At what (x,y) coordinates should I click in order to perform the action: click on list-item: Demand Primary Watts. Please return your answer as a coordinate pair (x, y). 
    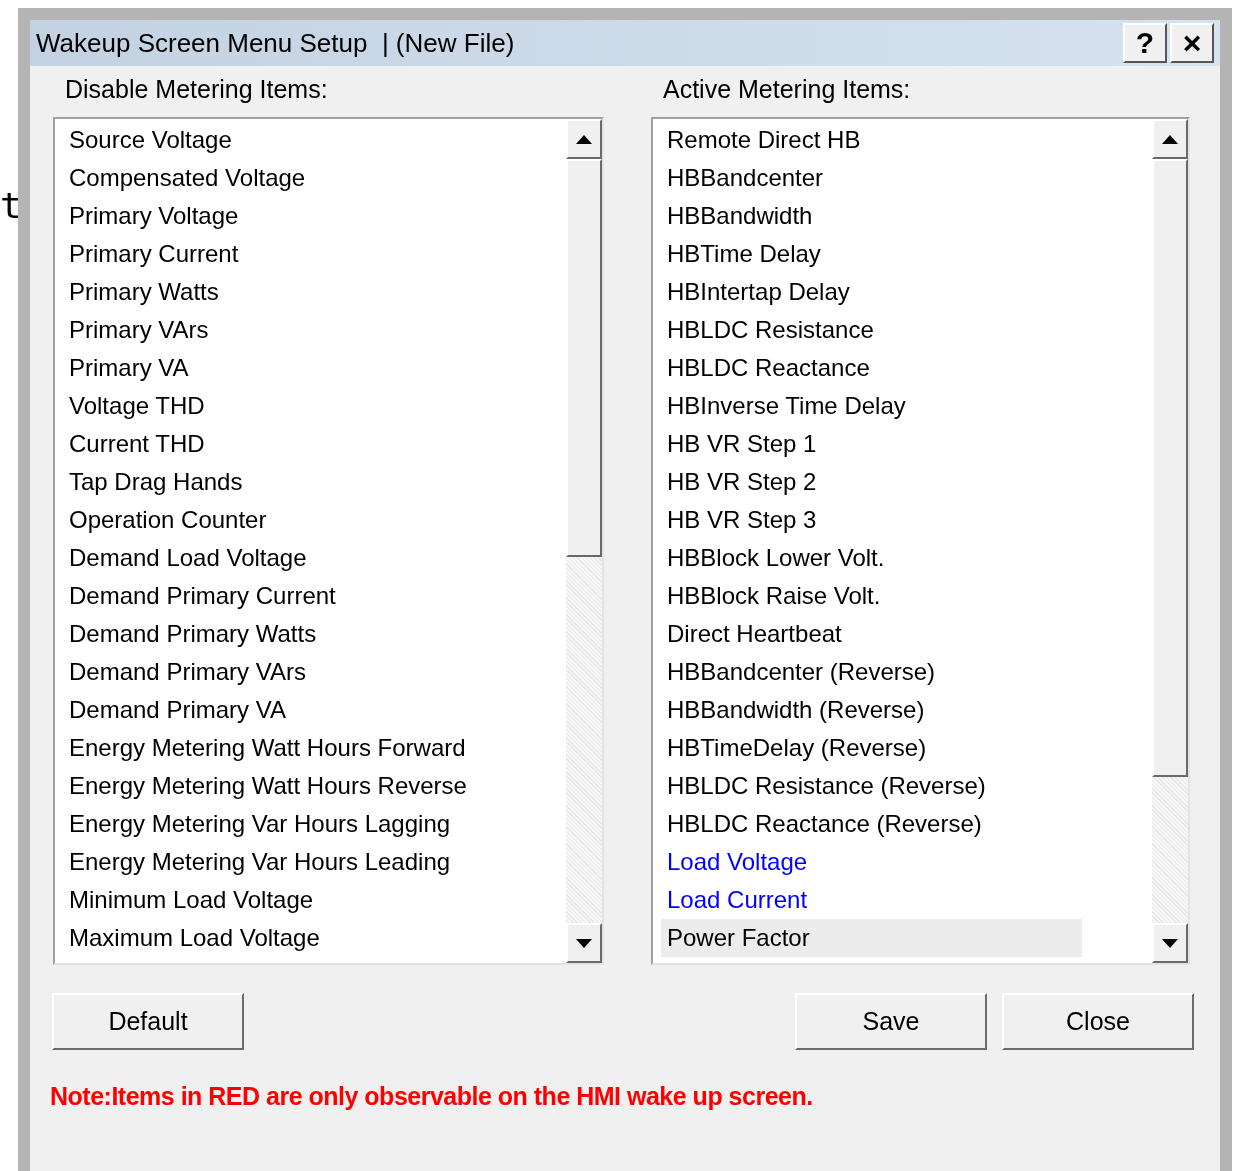
    Looking at the image, I should click on (279, 634).